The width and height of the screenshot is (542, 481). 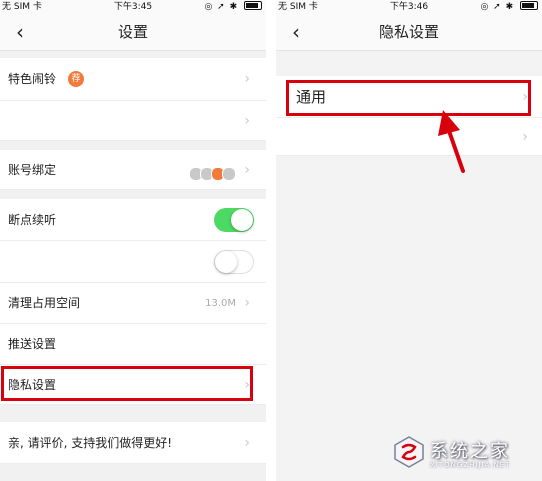 I want to click on settings-row-blank: ›, so click(x=133, y=121).